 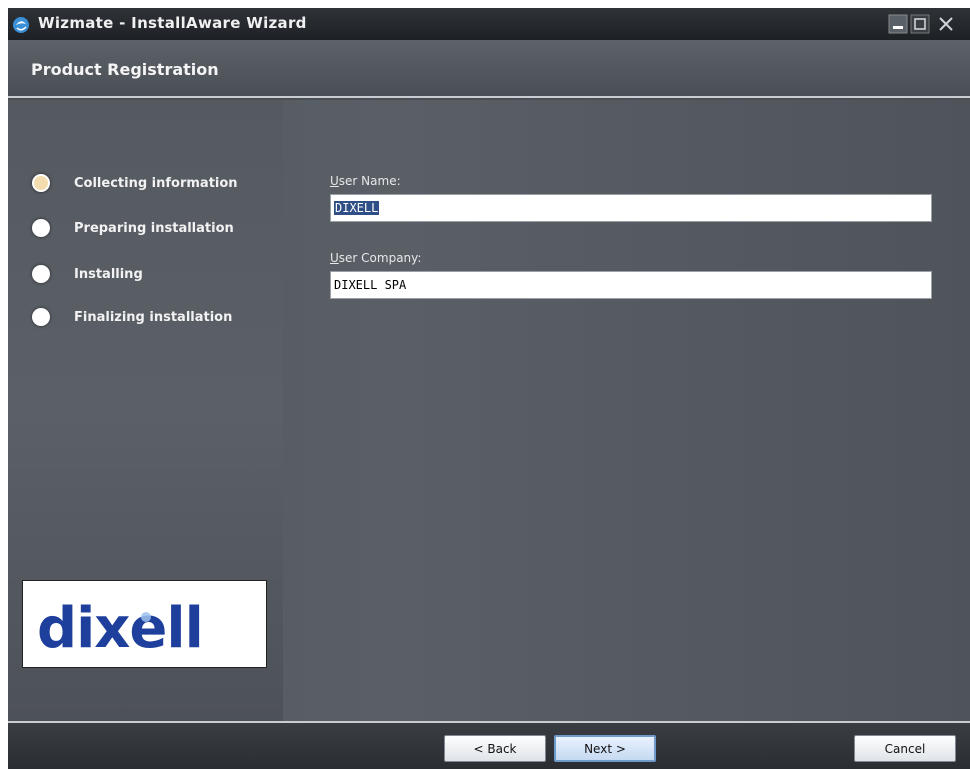 What do you see at coordinates (125, 69) in the screenshot?
I see `page-title: Product Registration` at bounding box center [125, 69].